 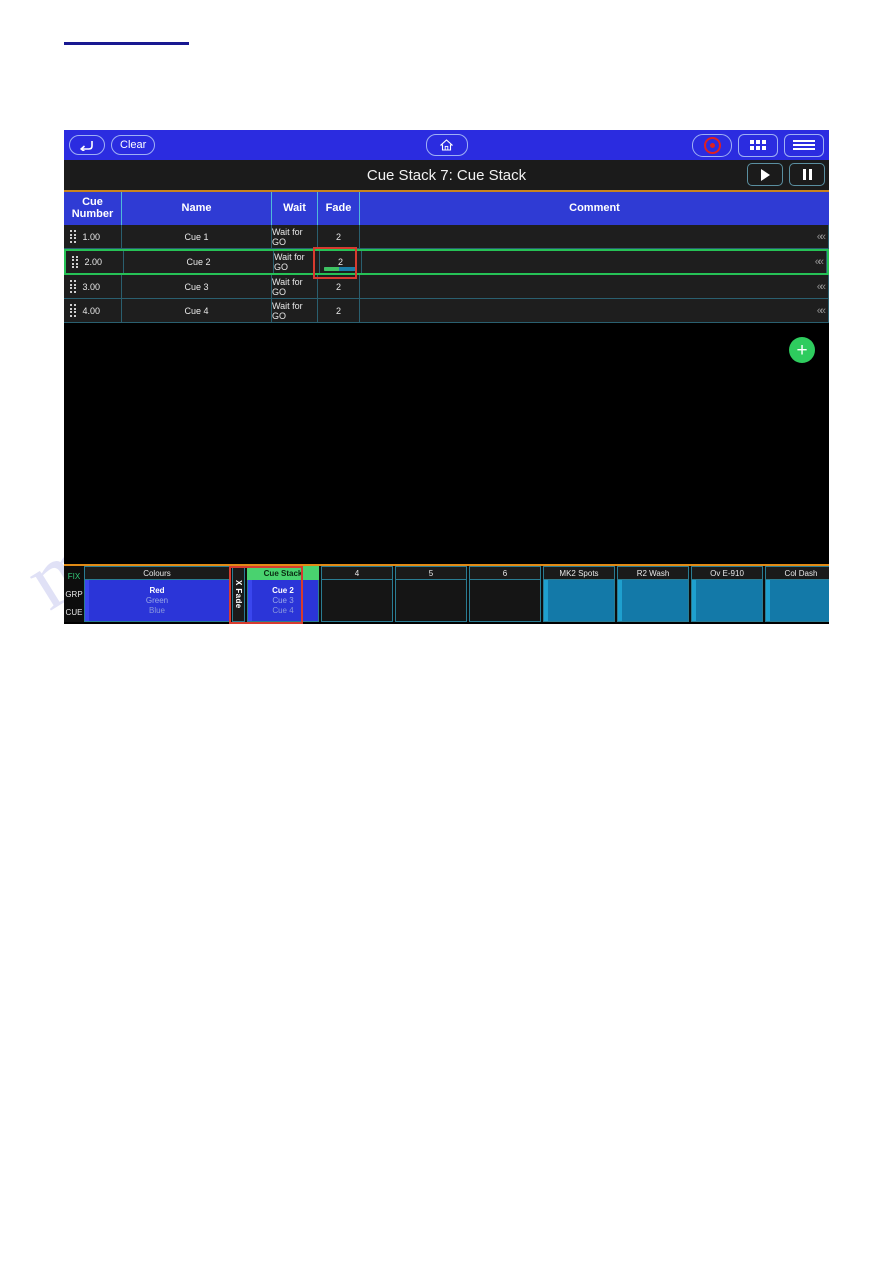 I want to click on fade-cell-content: 2, so click(x=338, y=236).